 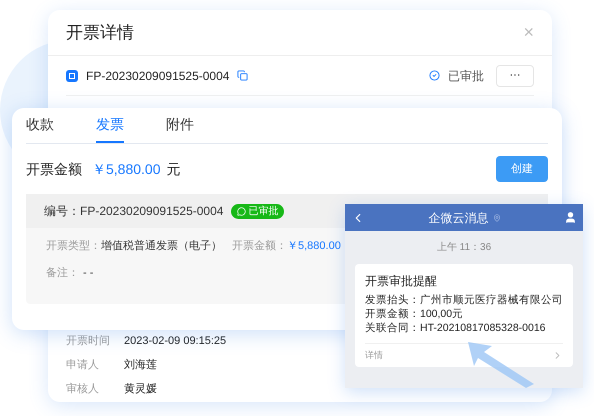 What do you see at coordinates (83, 389) in the screenshot?
I see `field-label: 审核人` at bounding box center [83, 389].